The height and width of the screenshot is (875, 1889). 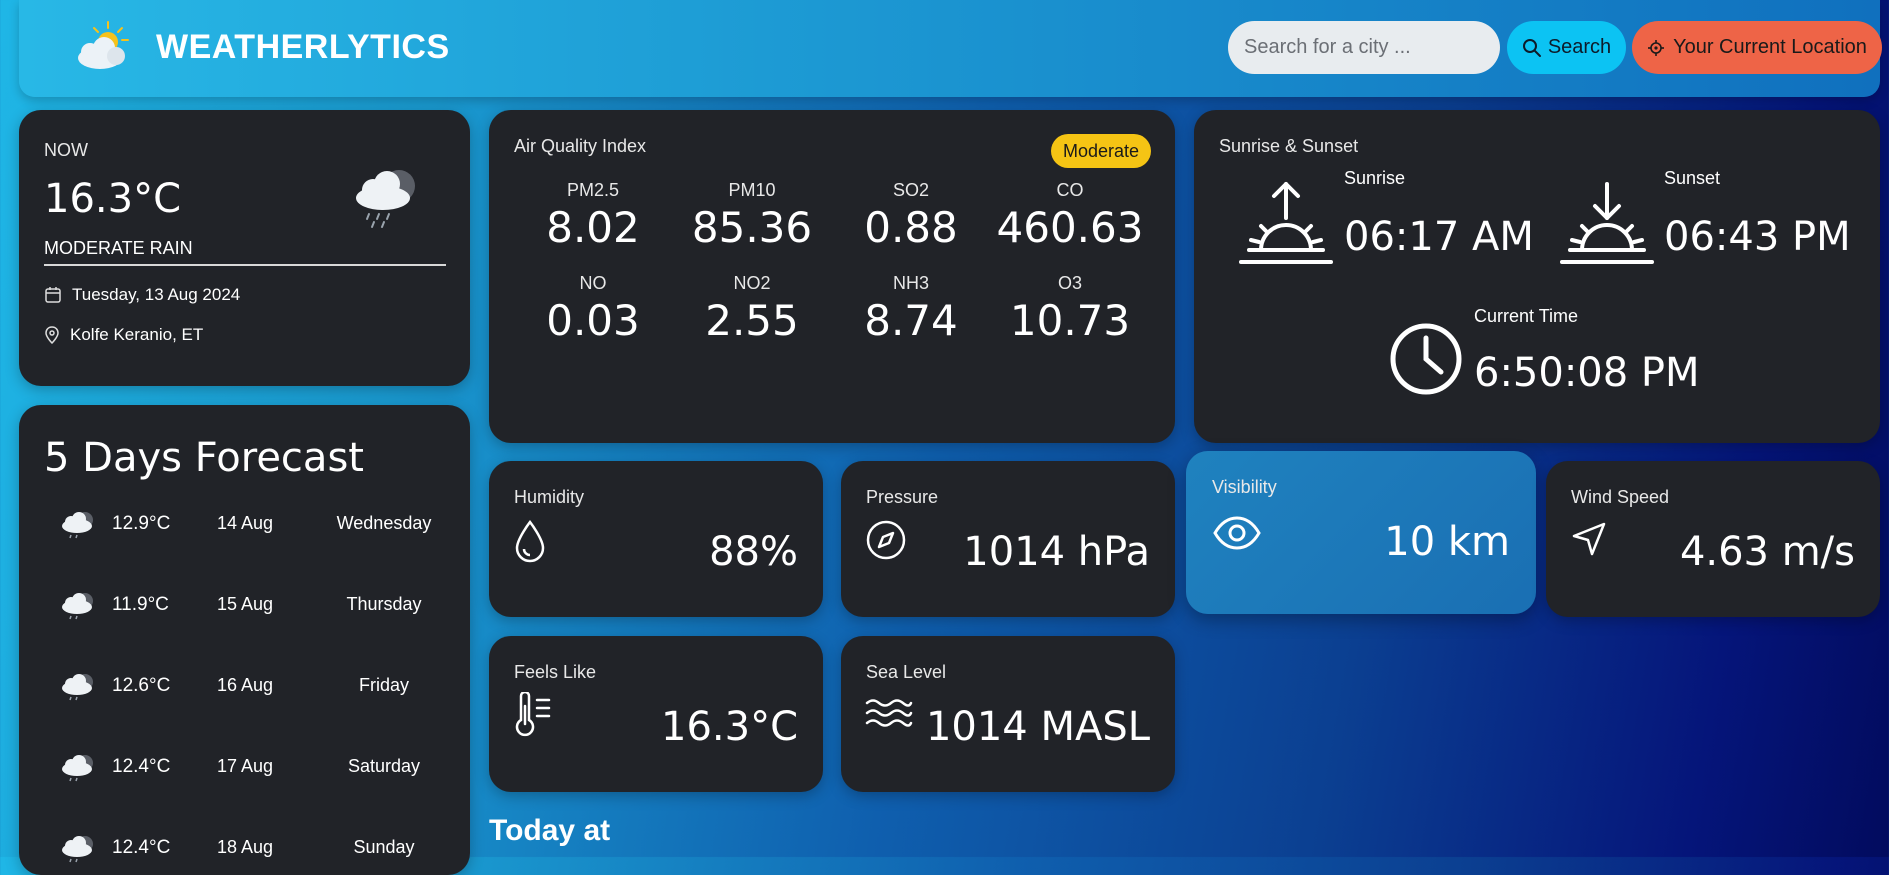 I want to click on aqi-status-badge: Moderate, so click(x=1101, y=151).